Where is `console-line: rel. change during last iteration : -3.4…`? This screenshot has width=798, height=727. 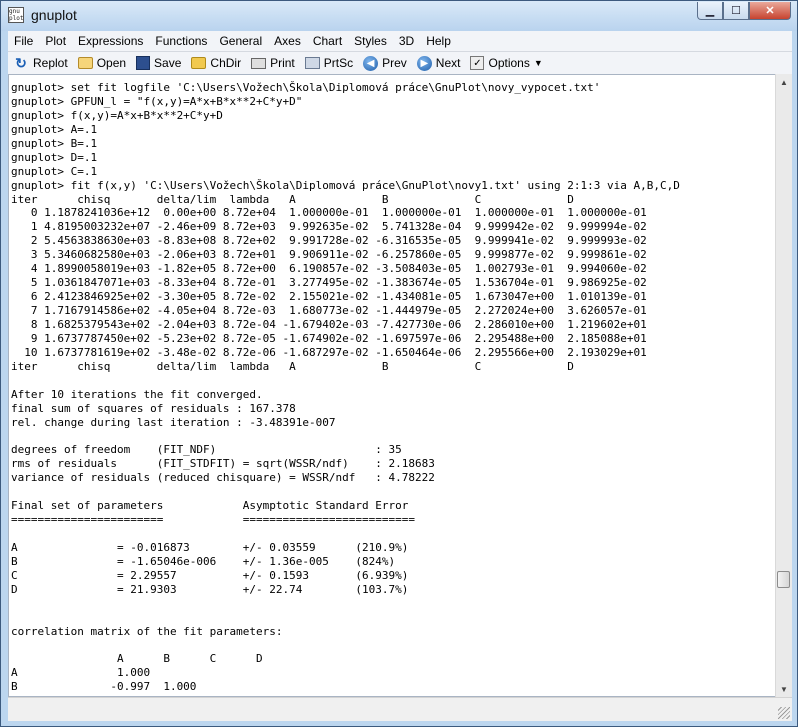
console-line: rel. change during last iteration : -3.4… is located at coordinates (173, 422).